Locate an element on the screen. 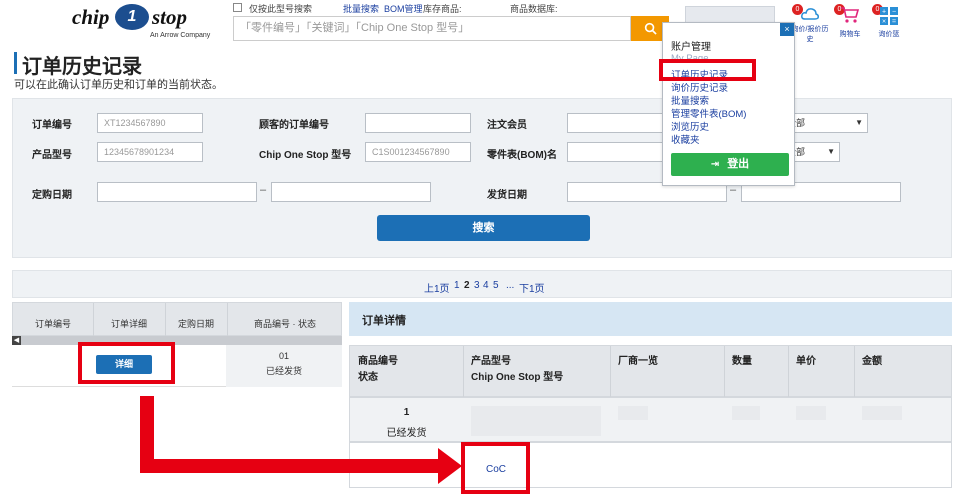 The height and width of the screenshot is (496, 960). annotation-arrow is located at coordinates (301, 440).